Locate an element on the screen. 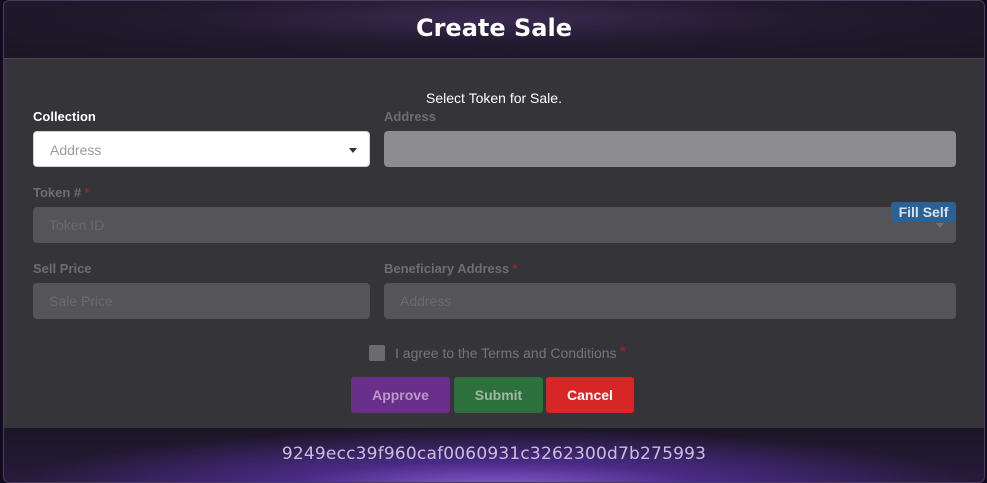 The image size is (987, 483). terms-label: I agree to the Terms and Conditions is located at coordinates (506, 353).